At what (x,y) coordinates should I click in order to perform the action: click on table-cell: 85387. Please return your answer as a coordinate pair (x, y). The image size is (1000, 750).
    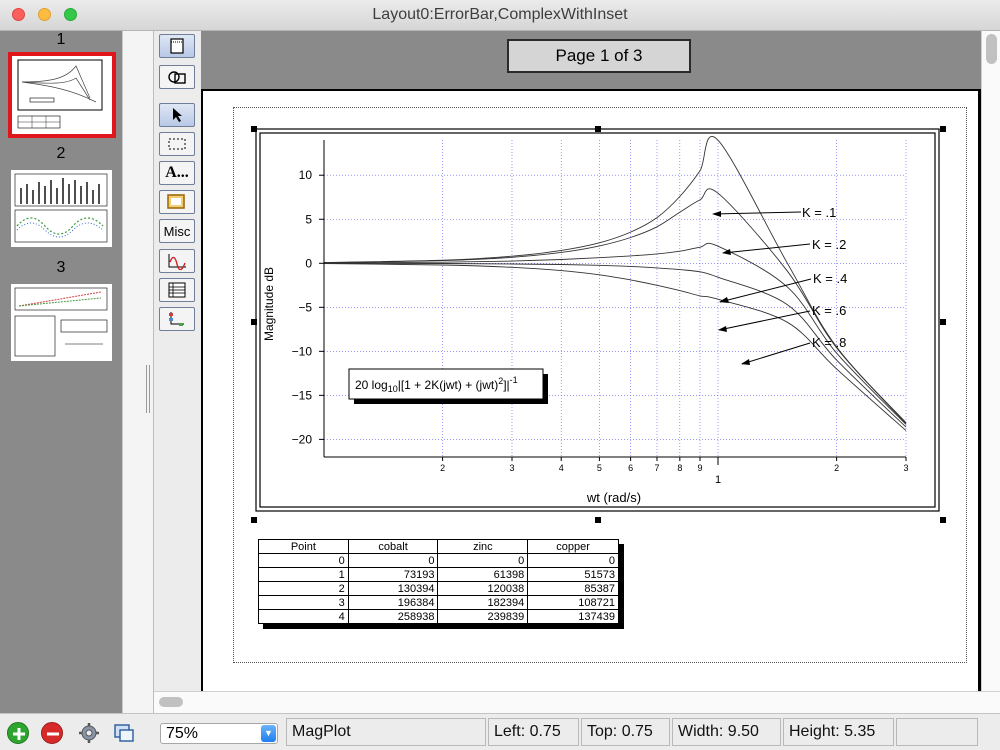
    Looking at the image, I should click on (573, 588).